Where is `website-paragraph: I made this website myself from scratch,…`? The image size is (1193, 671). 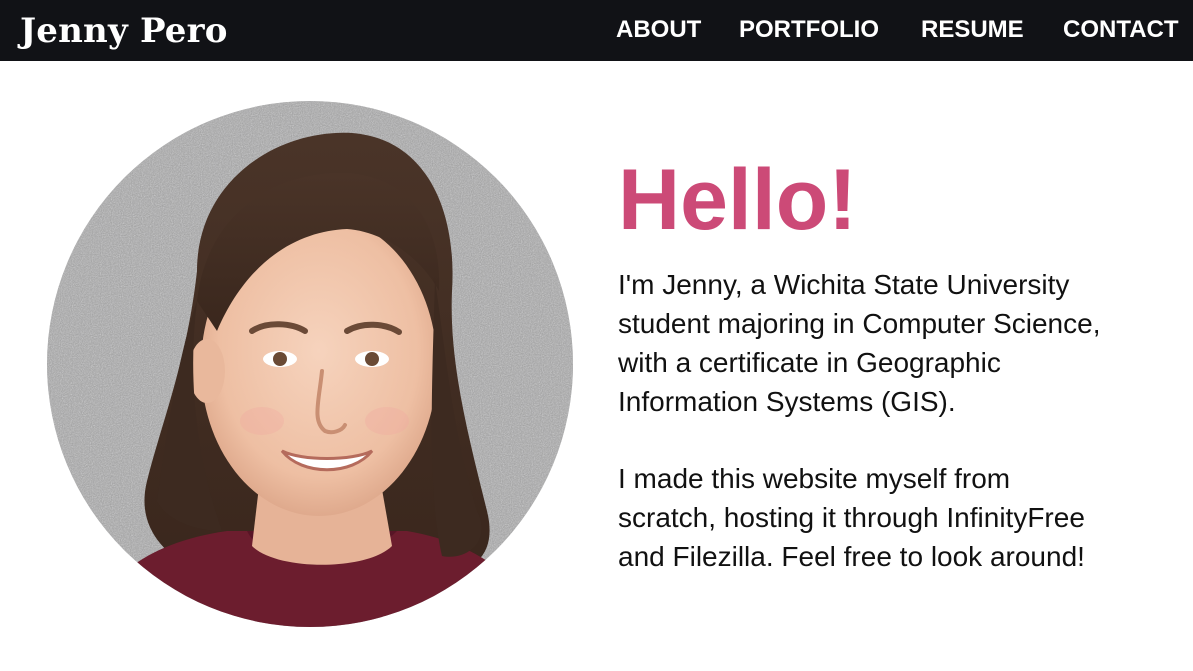
website-paragraph: I made this website myself from scratch,… is located at coordinates (851, 517).